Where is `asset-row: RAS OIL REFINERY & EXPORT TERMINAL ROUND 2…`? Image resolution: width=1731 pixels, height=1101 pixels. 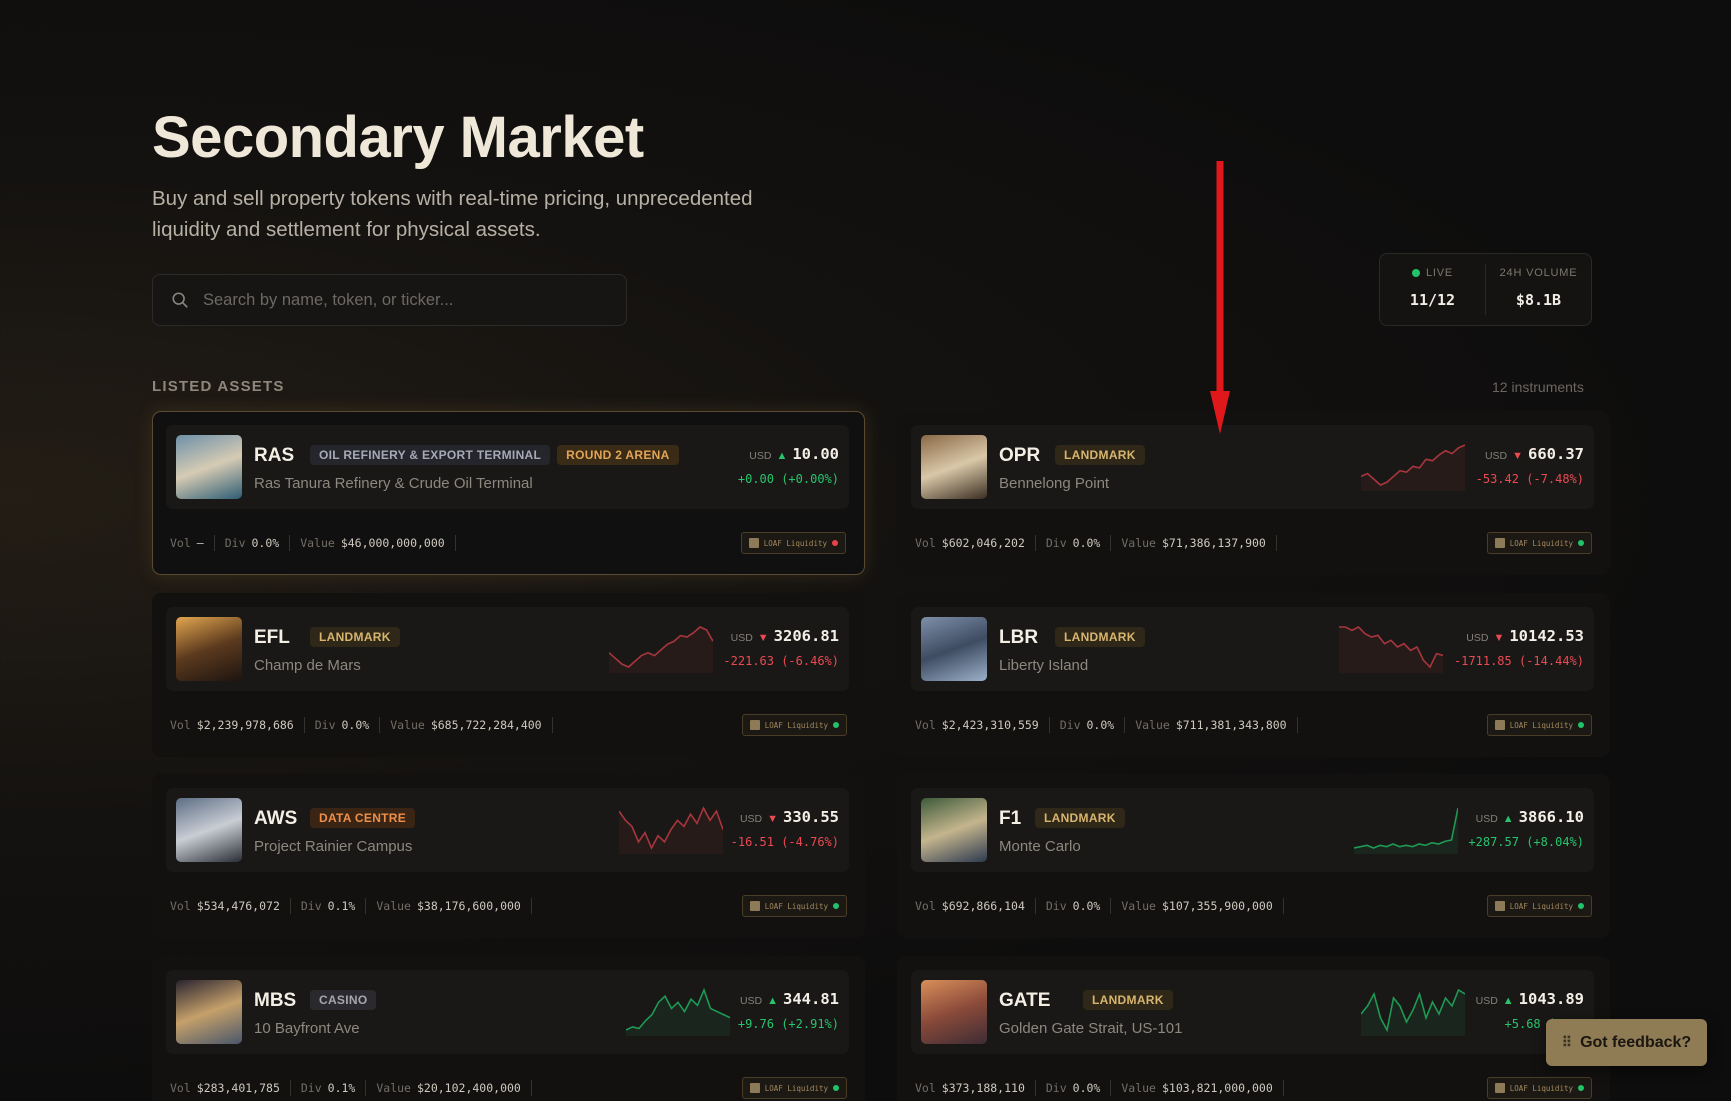
asset-row: RAS OIL REFINERY & EXPORT TERMINAL ROUND 2… is located at coordinates (507, 467).